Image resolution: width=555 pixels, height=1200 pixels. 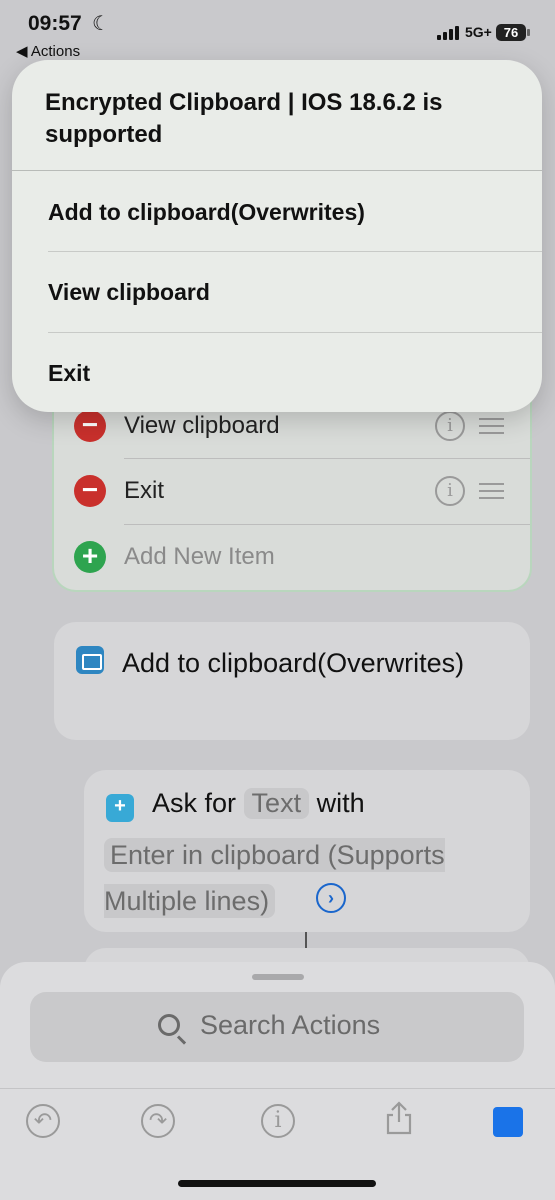 What do you see at coordinates (194, 803) in the screenshot?
I see `ask-prefix: Ask for` at bounding box center [194, 803].